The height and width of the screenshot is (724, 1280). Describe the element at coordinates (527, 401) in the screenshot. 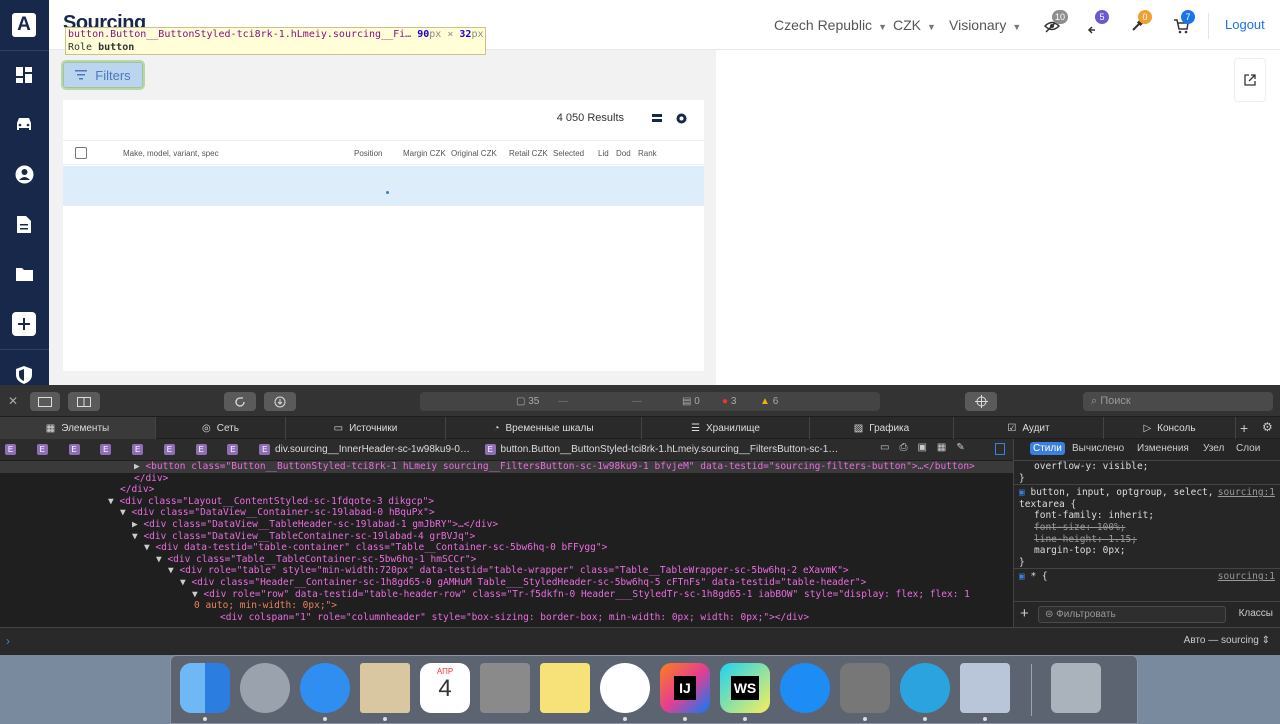

I see `document-count: ▢ 35` at that location.